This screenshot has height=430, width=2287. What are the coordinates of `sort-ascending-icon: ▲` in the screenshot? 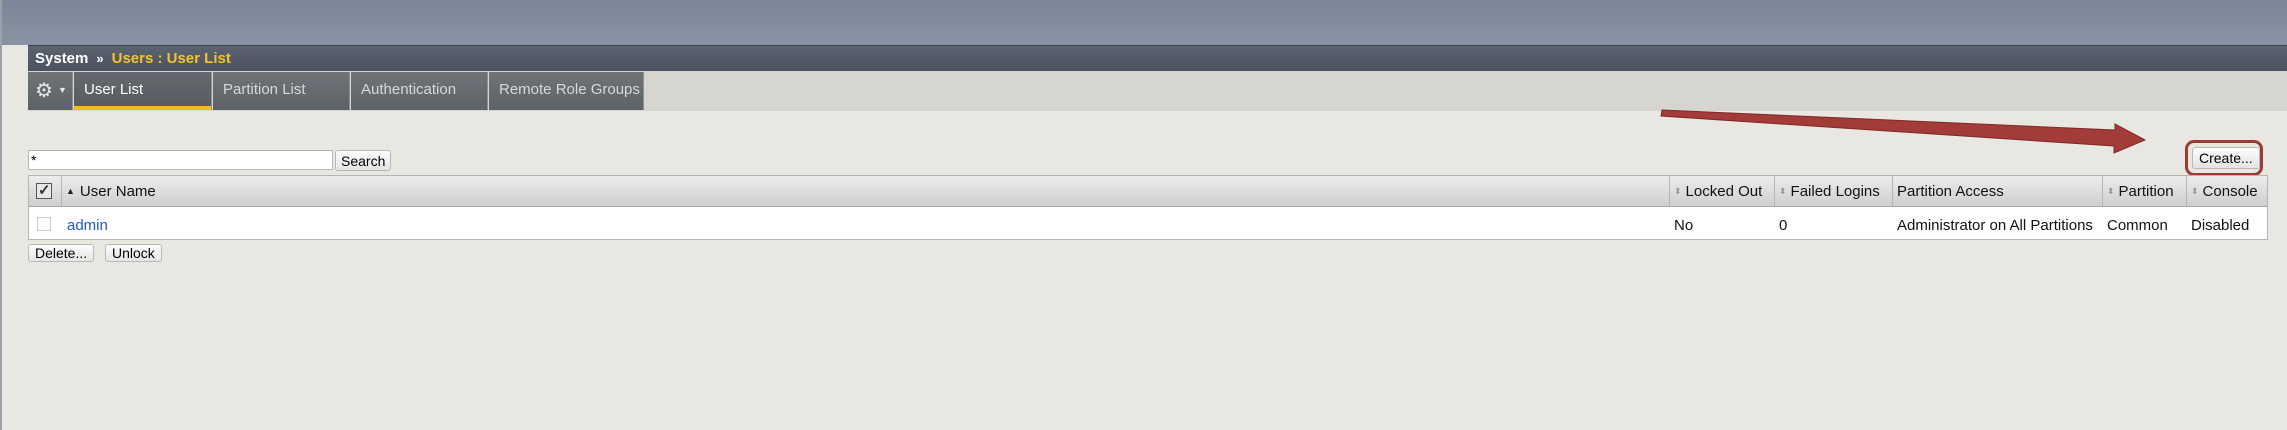 It's located at (70, 191).